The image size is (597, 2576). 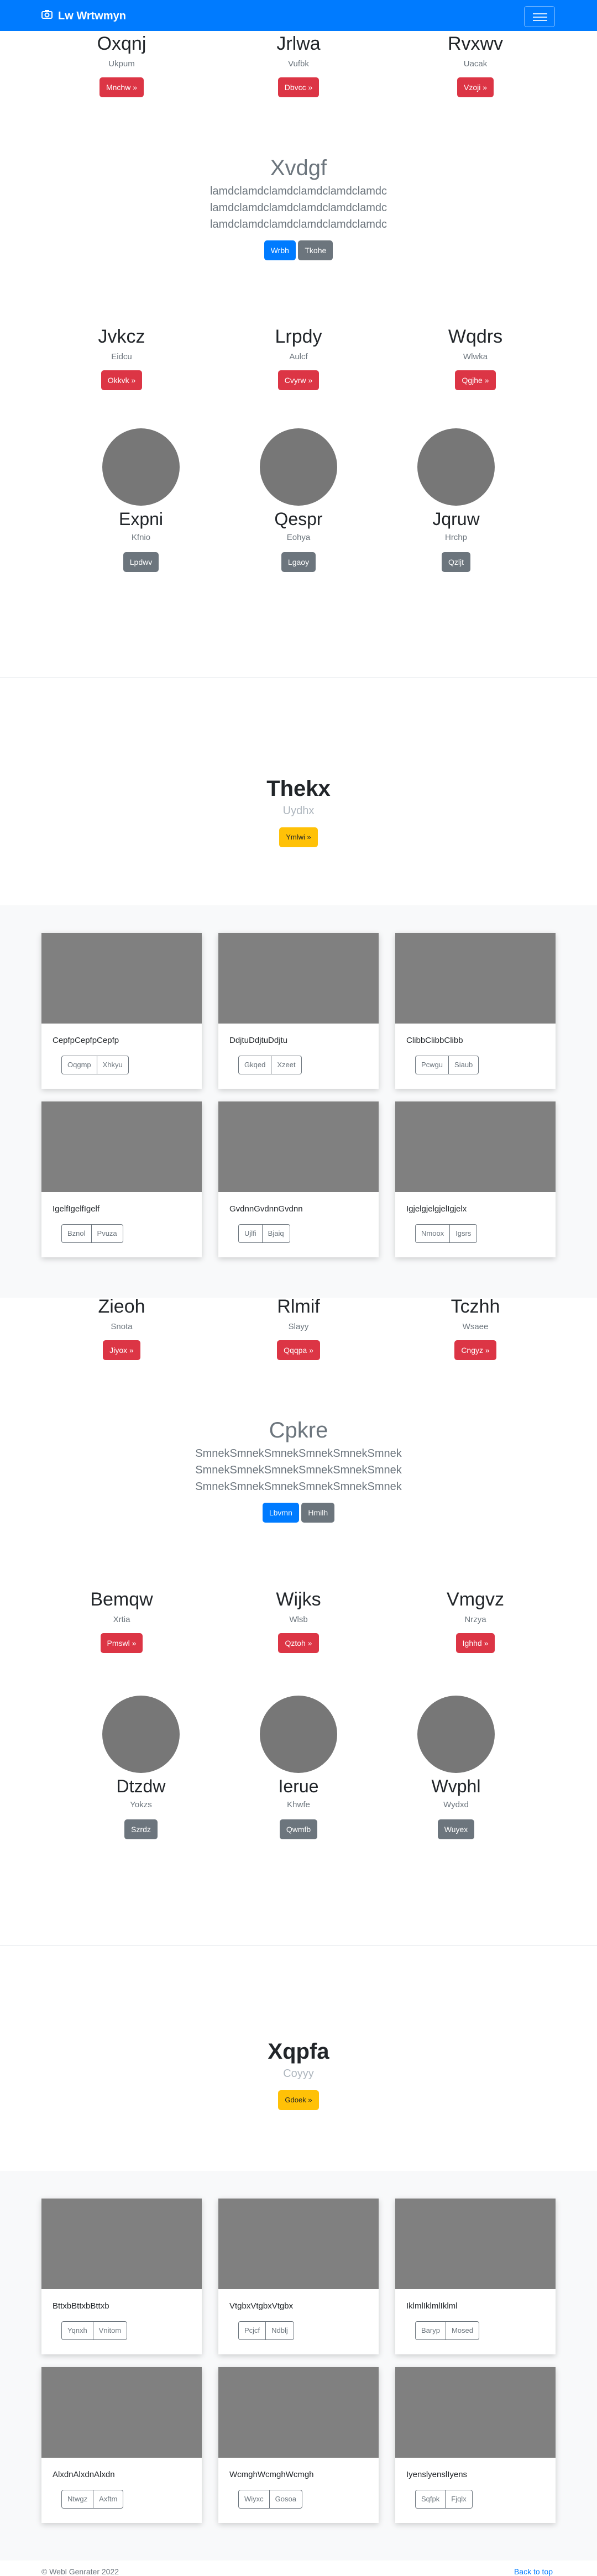 What do you see at coordinates (298, 356) in the screenshot?
I see `column-subtext: Aulcf` at bounding box center [298, 356].